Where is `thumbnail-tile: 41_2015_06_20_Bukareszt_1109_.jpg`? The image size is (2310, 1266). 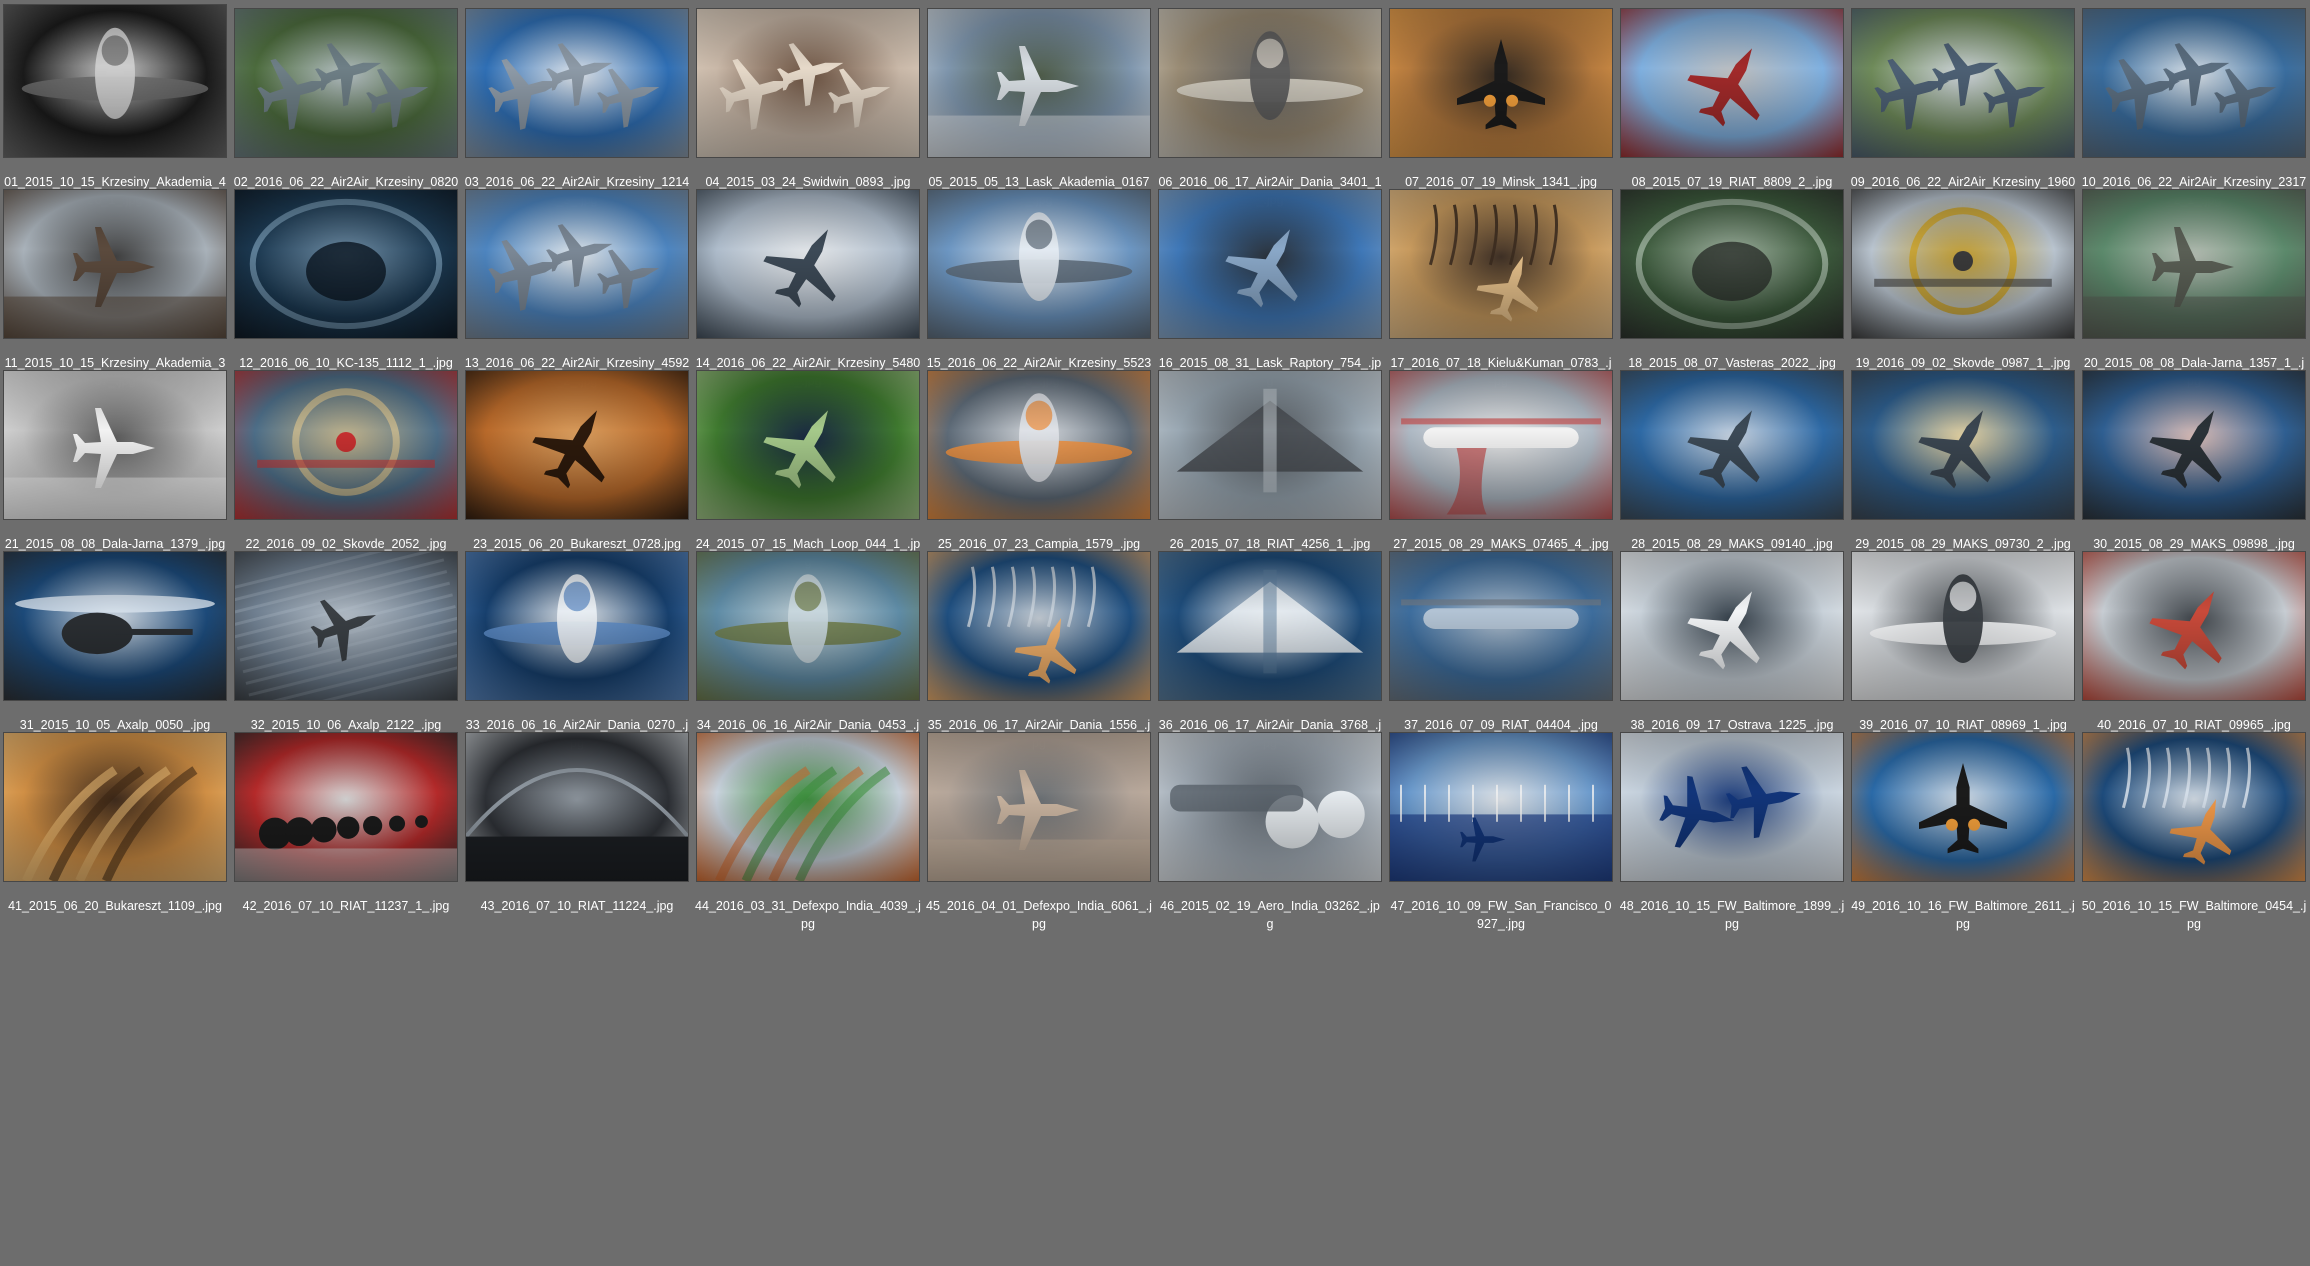
thumbnail-tile: 41_2015_06_20_Bukareszt_1109_.jpg is located at coordinates (115, 853).